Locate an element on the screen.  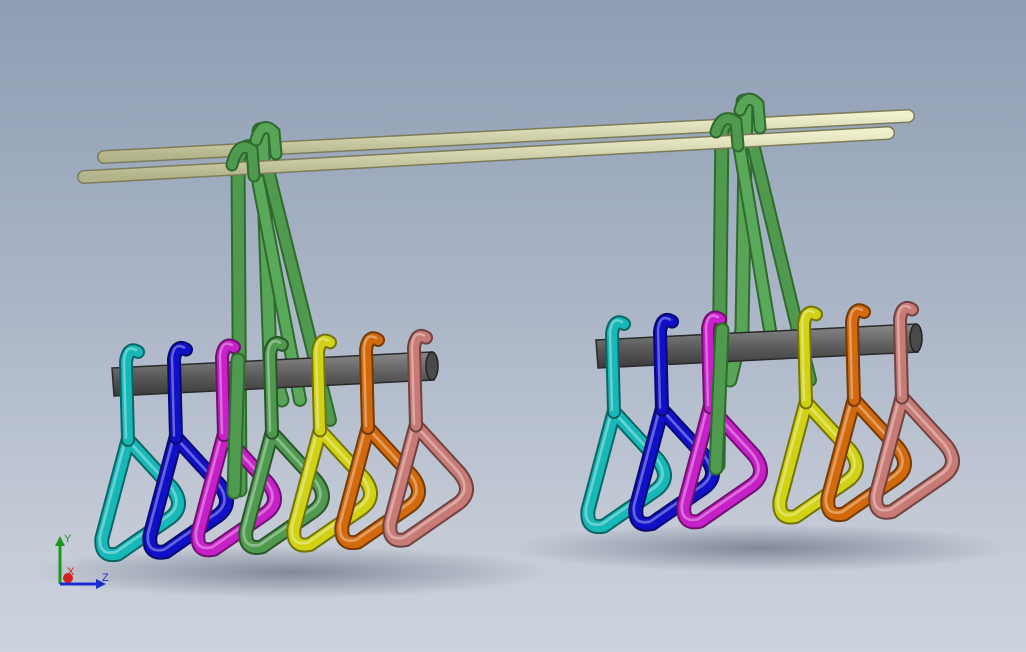
hanger-set-left is located at coordinates (284, 490).